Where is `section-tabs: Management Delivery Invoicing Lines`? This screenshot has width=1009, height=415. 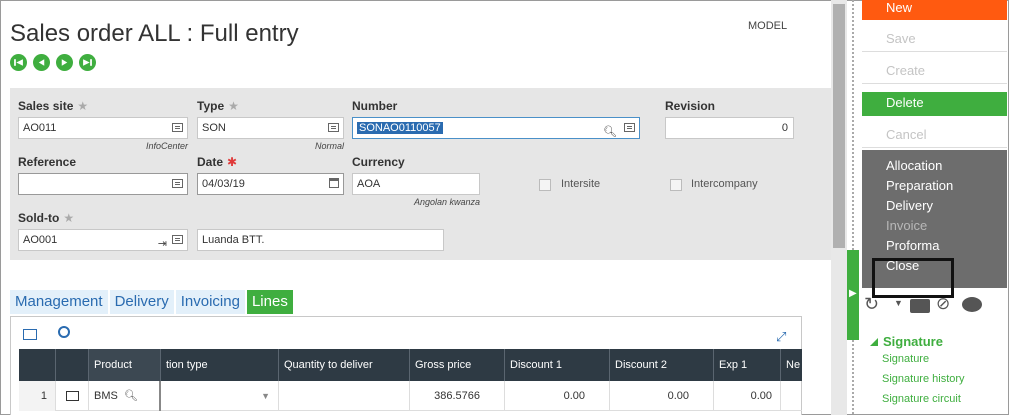 section-tabs: Management Delivery Invoicing Lines is located at coordinates (151, 302).